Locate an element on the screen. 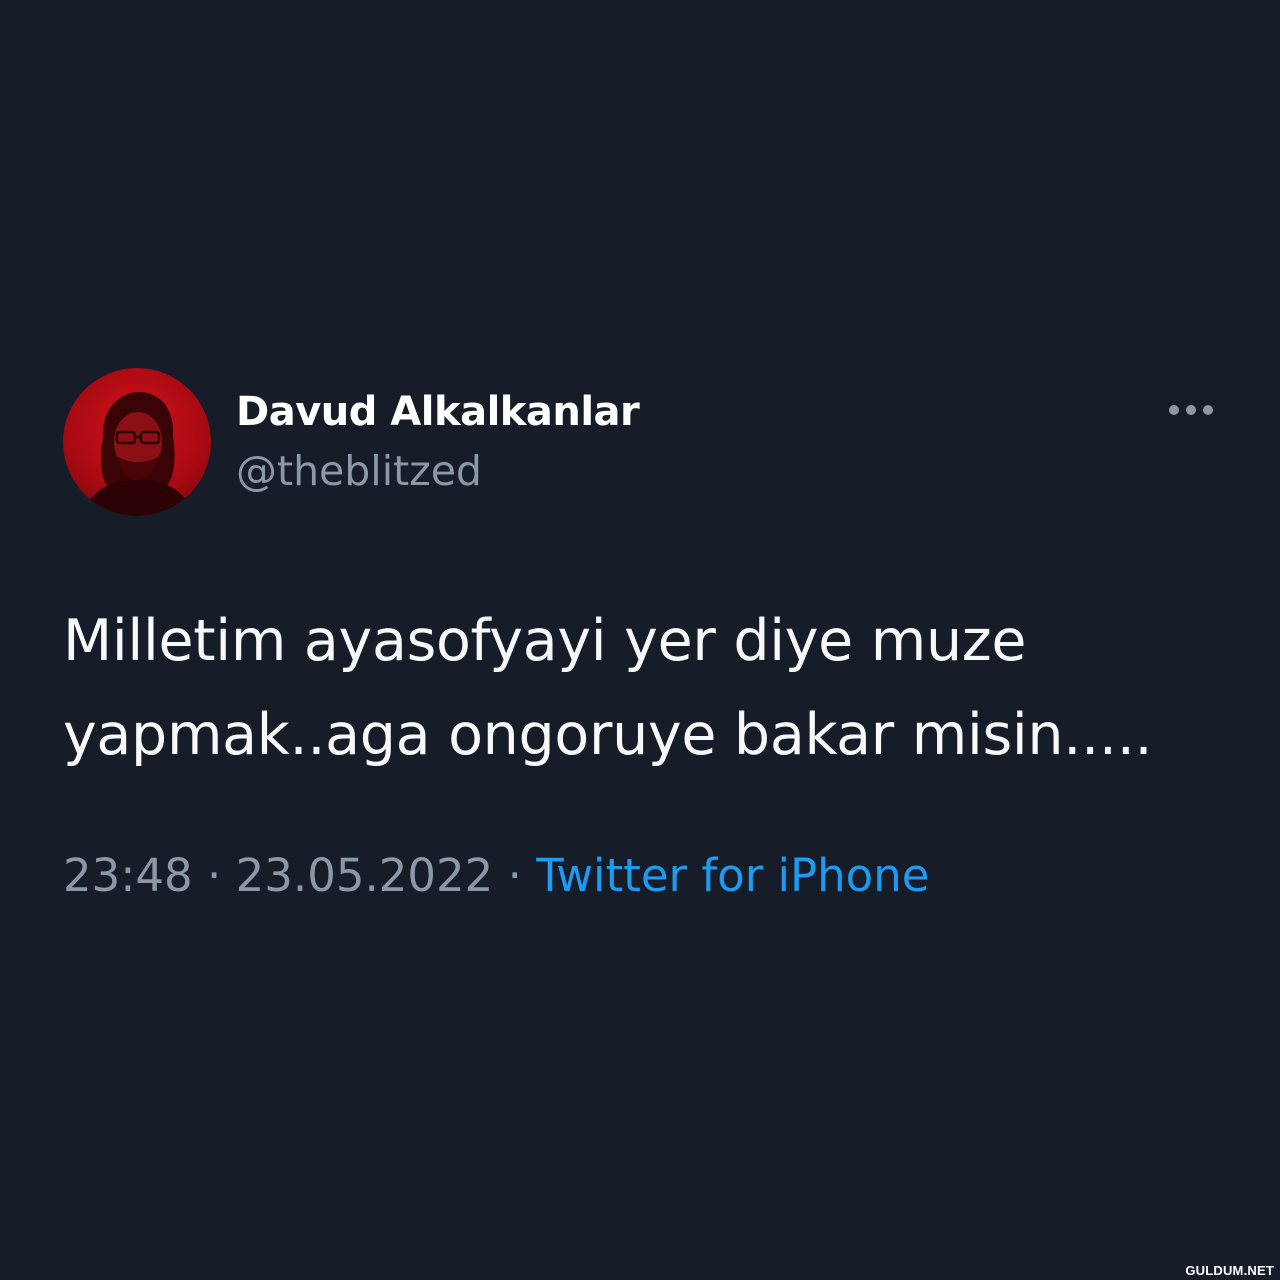 The height and width of the screenshot is (1280, 1280). tweet-source-link: Twitter for iPhone is located at coordinates (732, 875).